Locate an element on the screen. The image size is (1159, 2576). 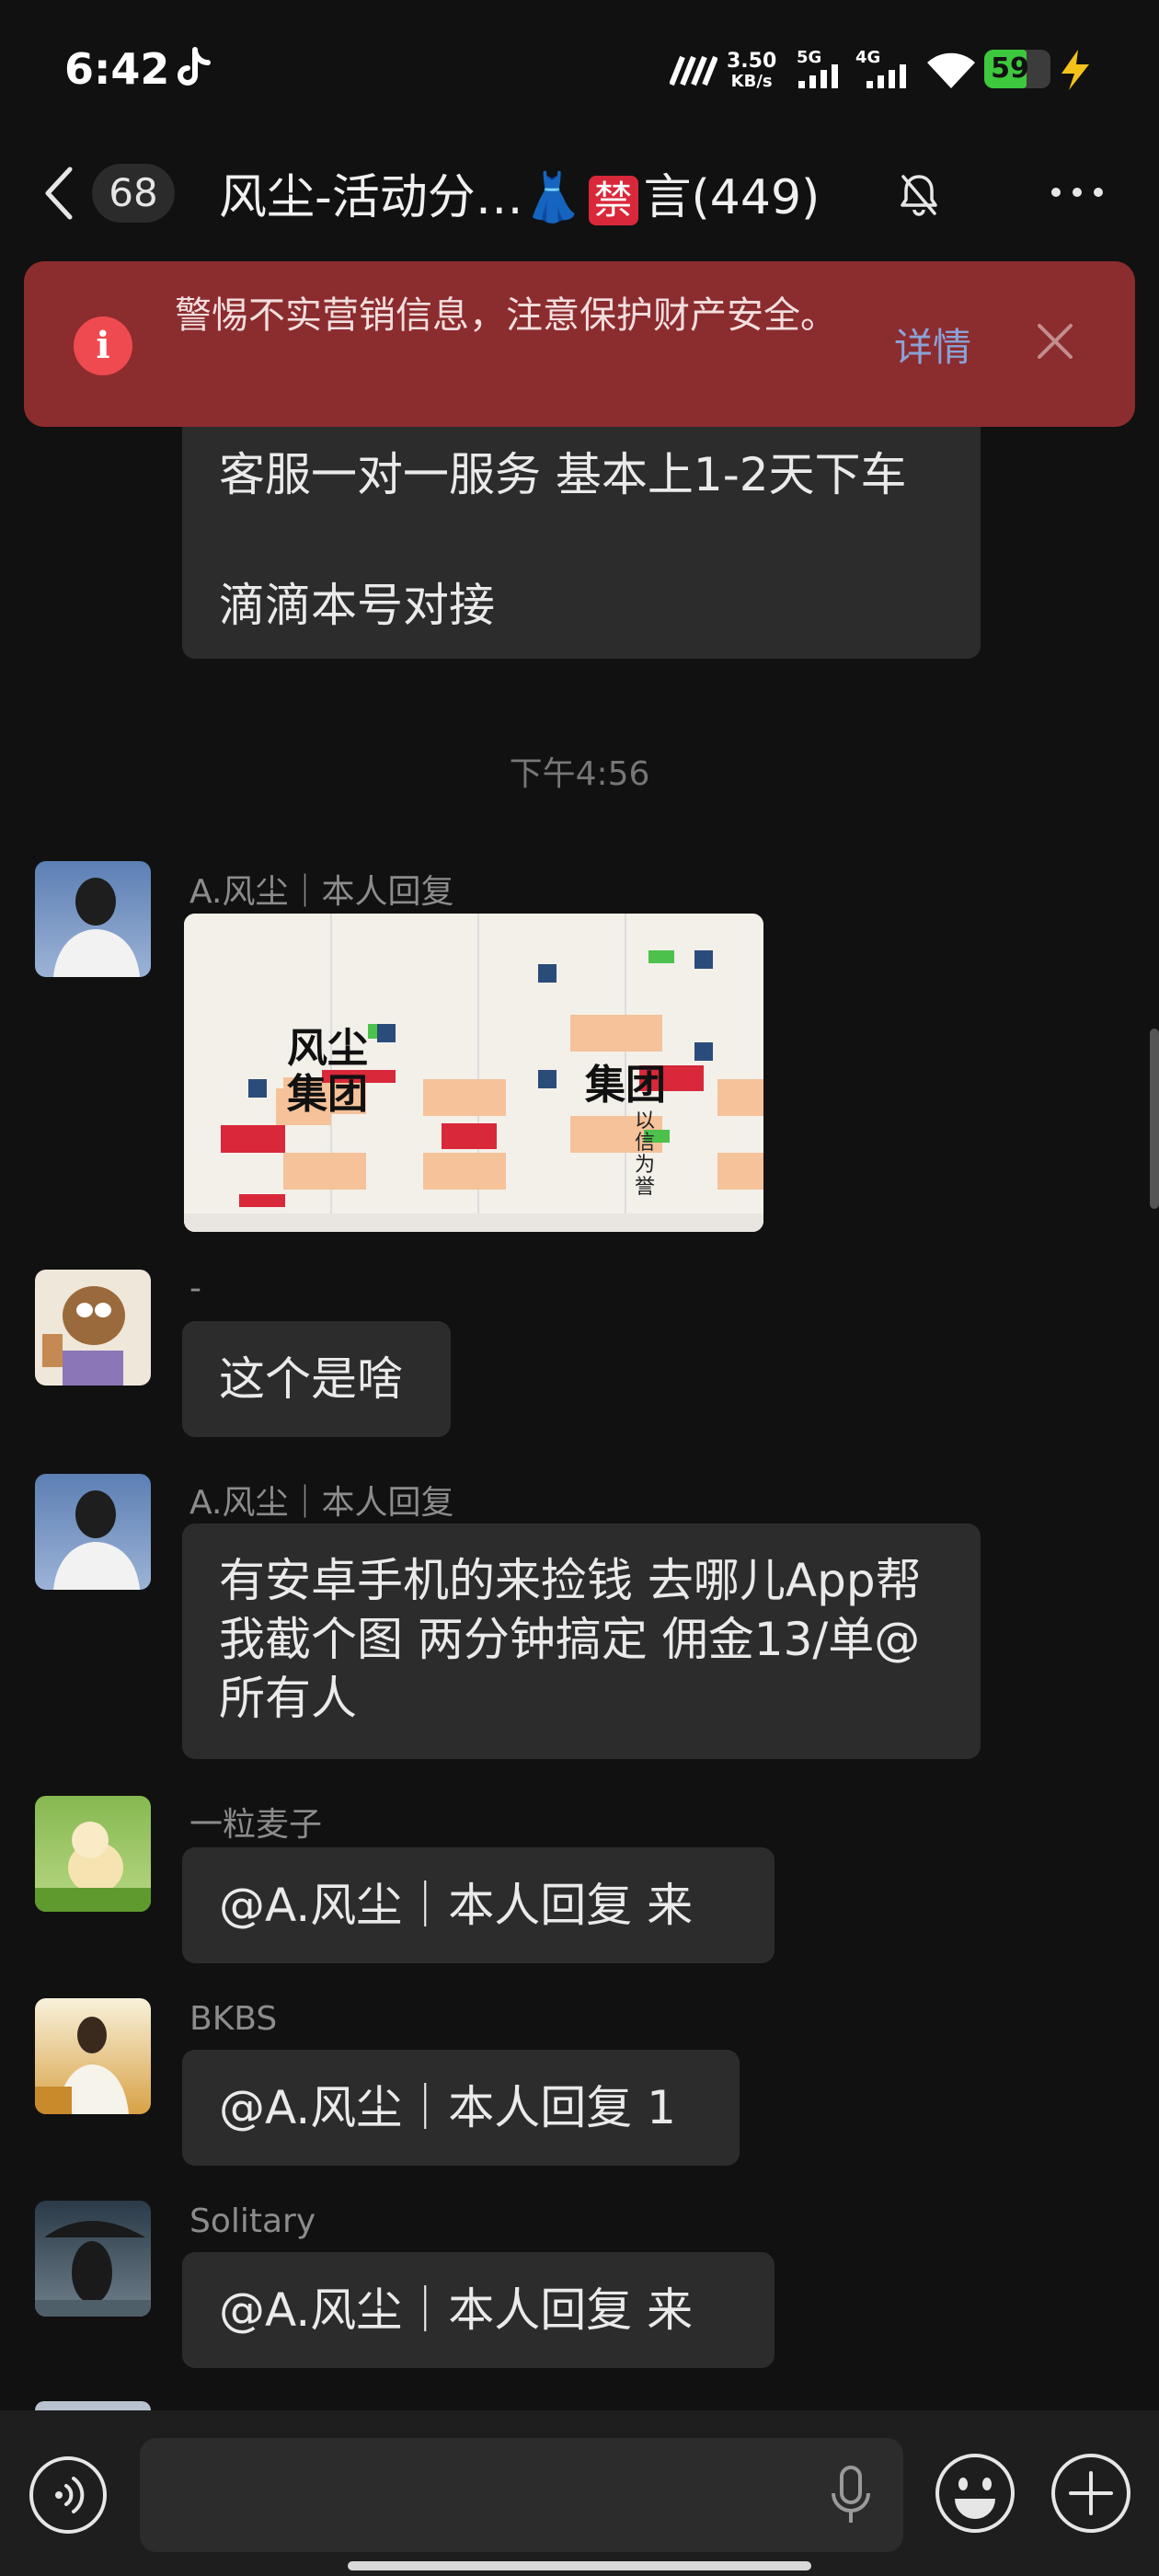
warning-detail-link: 详情 is located at coordinates (932, 344).